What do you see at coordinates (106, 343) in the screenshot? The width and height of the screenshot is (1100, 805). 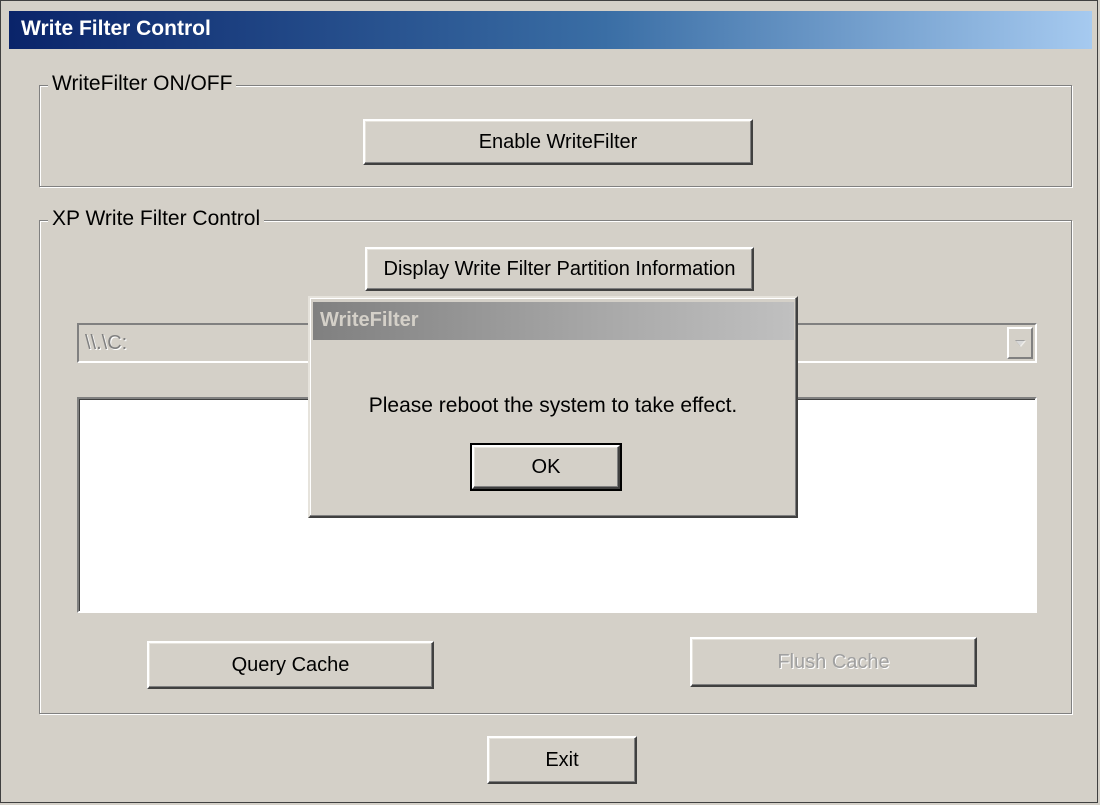 I see `partition-select-value: \\.\C:` at bounding box center [106, 343].